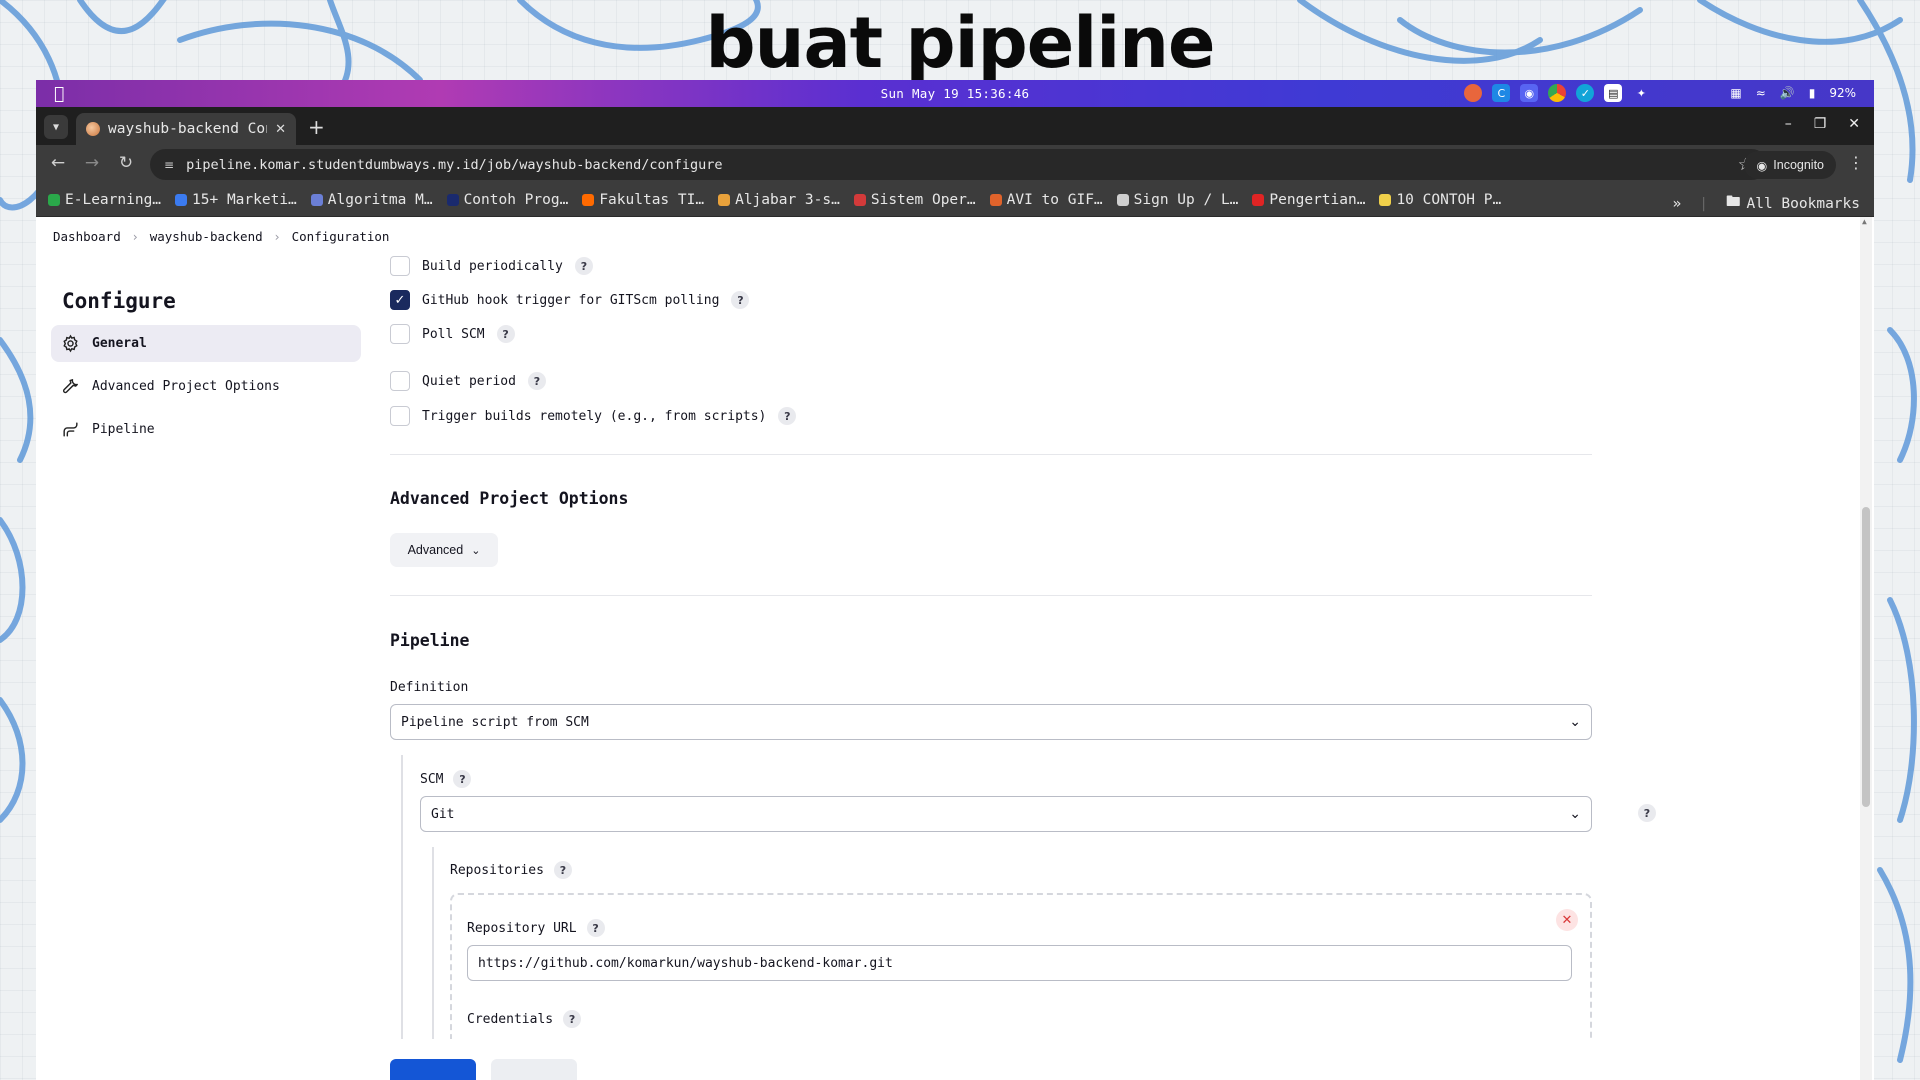 This screenshot has height=1080, width=1920. Describe the element at coordinates (206, 236) in the screenshot. I see `breadcrumb-job: wayshub-backend` at that location.